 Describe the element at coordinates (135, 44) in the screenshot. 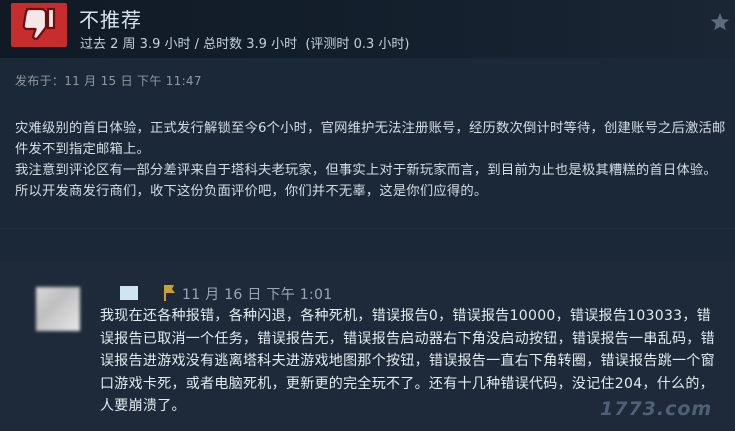

I see `hours-past-two-weeks: 过去 2 周 3.9 小时` at that location.